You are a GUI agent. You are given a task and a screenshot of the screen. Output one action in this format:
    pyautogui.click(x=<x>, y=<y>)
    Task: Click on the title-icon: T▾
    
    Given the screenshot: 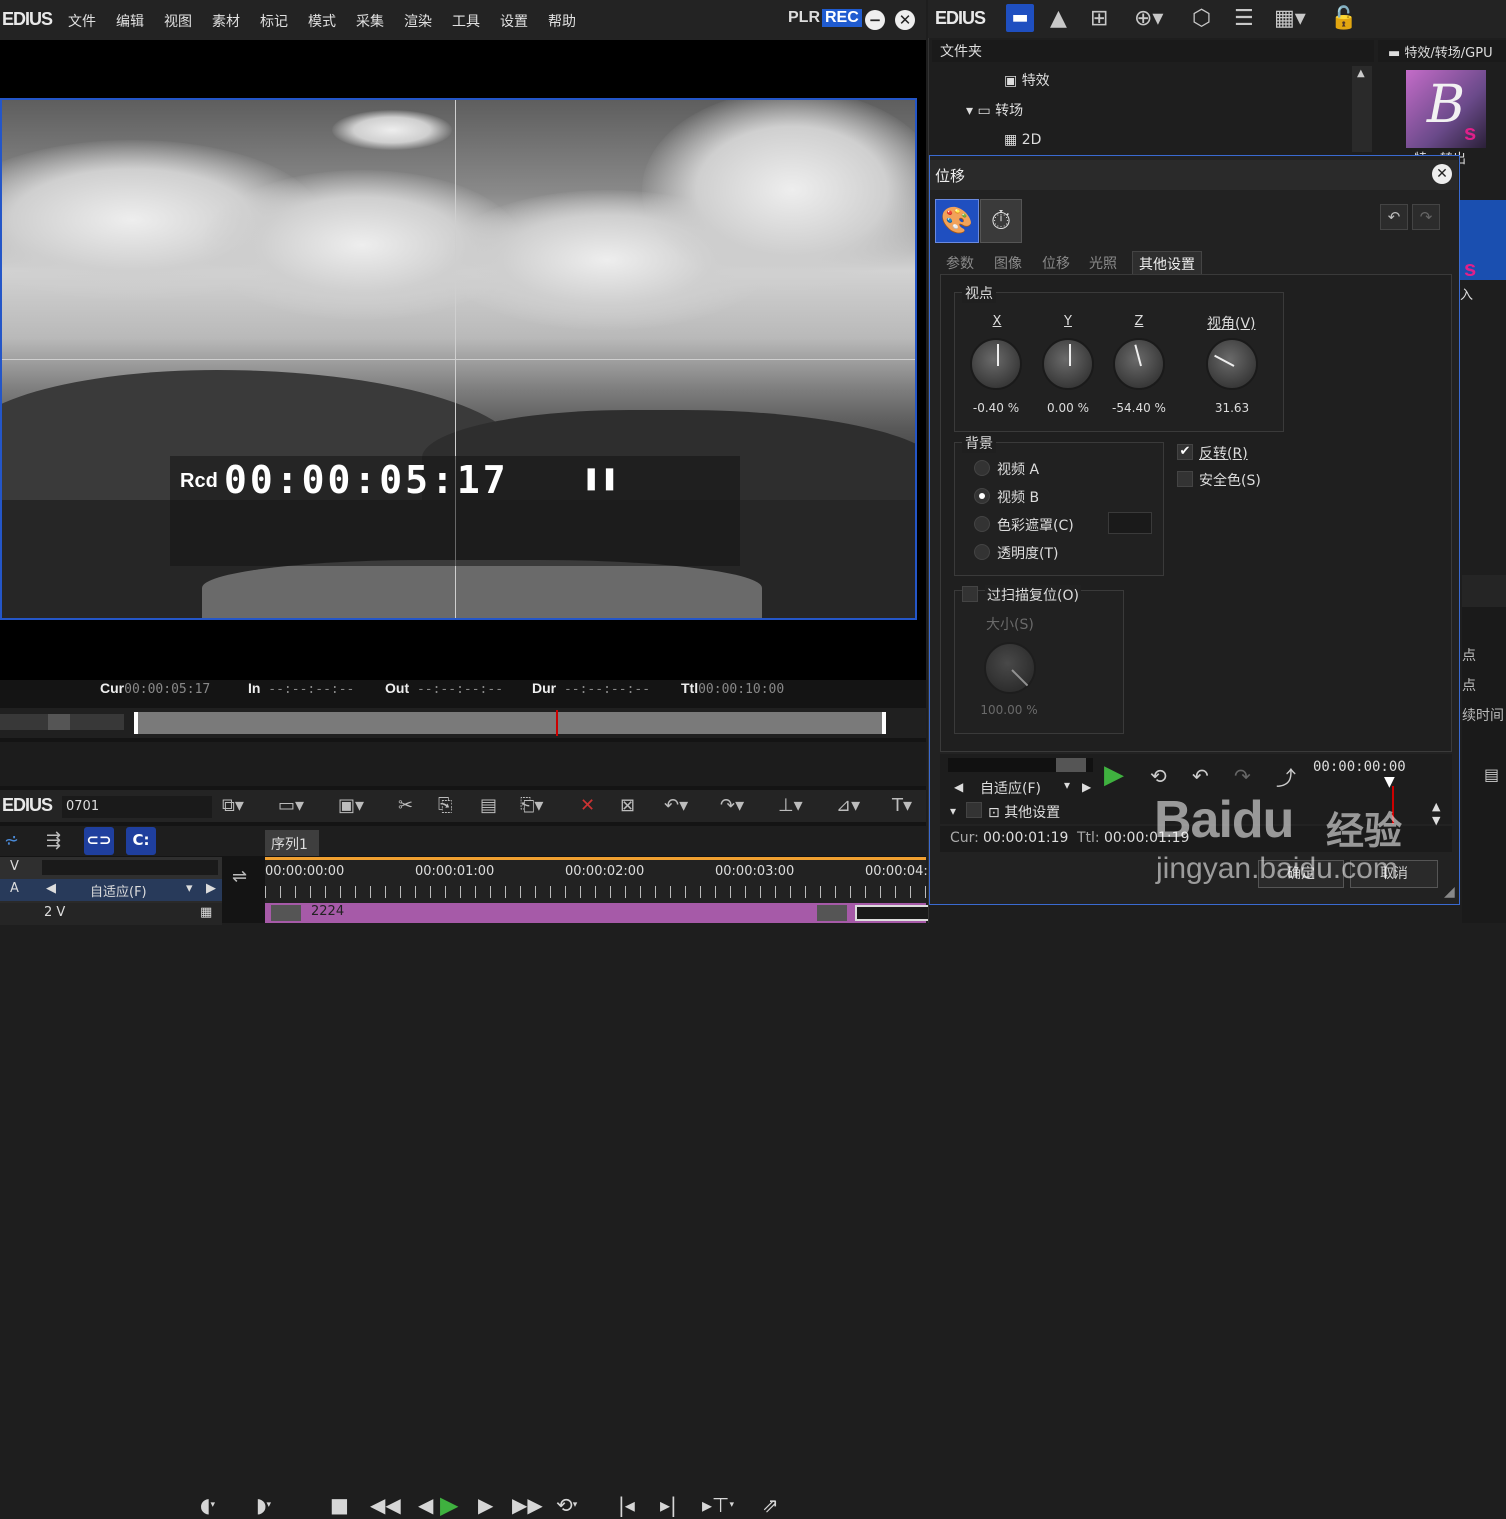 What is the action you would take?
    pyautogui.click(x=902, y=805)
    